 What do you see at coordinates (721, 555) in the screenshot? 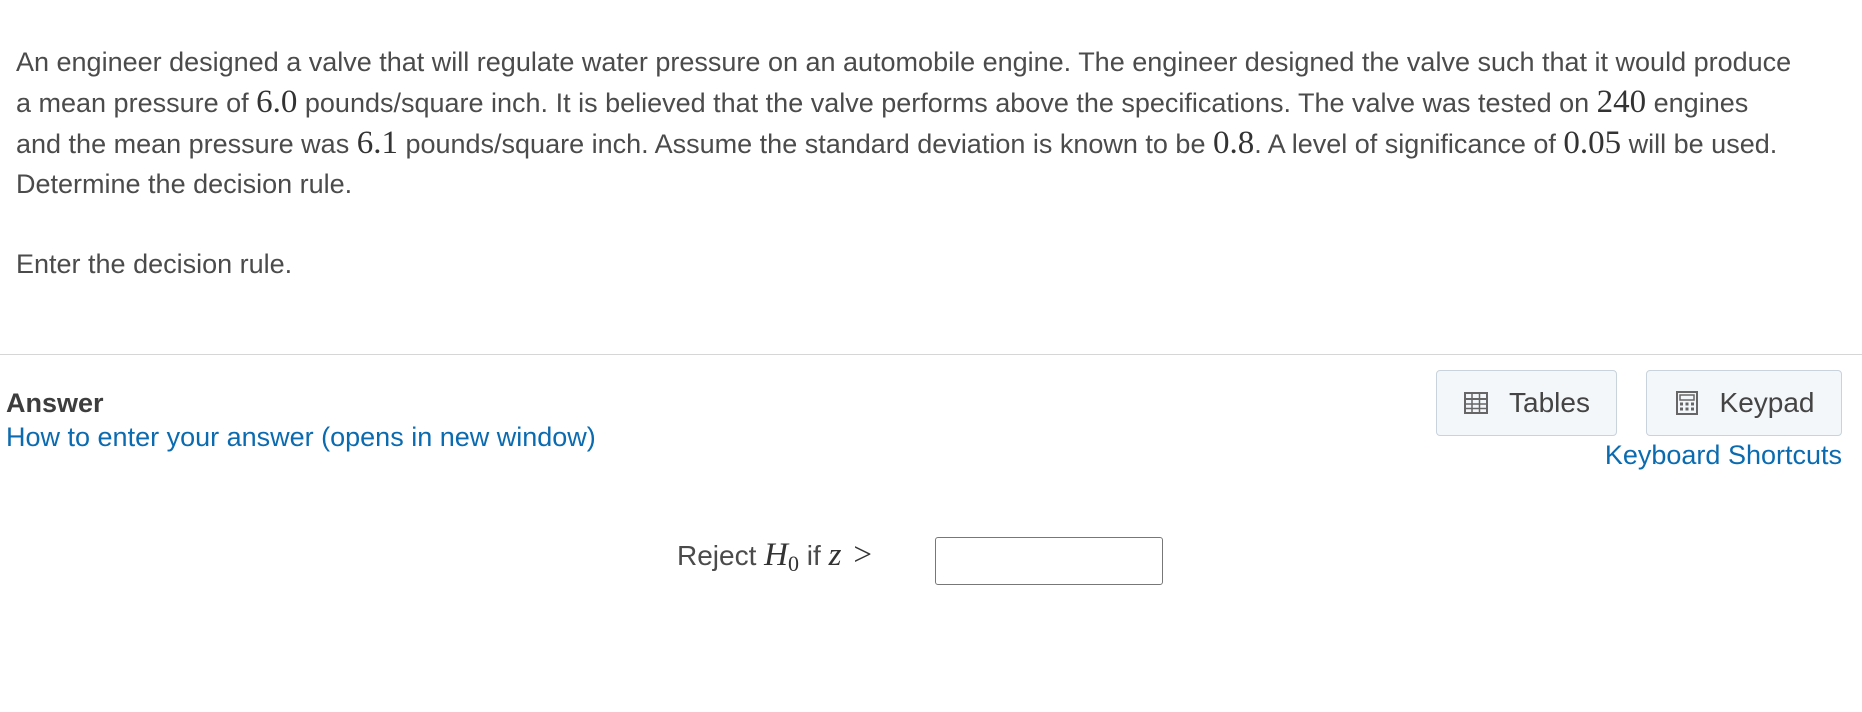
I see `rule-prefix: Reject` at bounding box center [721, 555].